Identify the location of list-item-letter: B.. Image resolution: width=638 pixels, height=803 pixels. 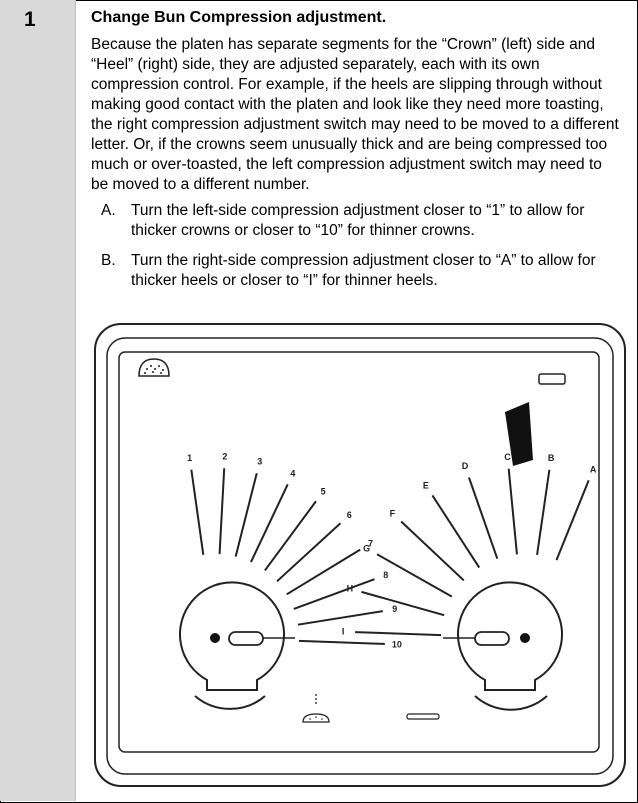
(108, 260).